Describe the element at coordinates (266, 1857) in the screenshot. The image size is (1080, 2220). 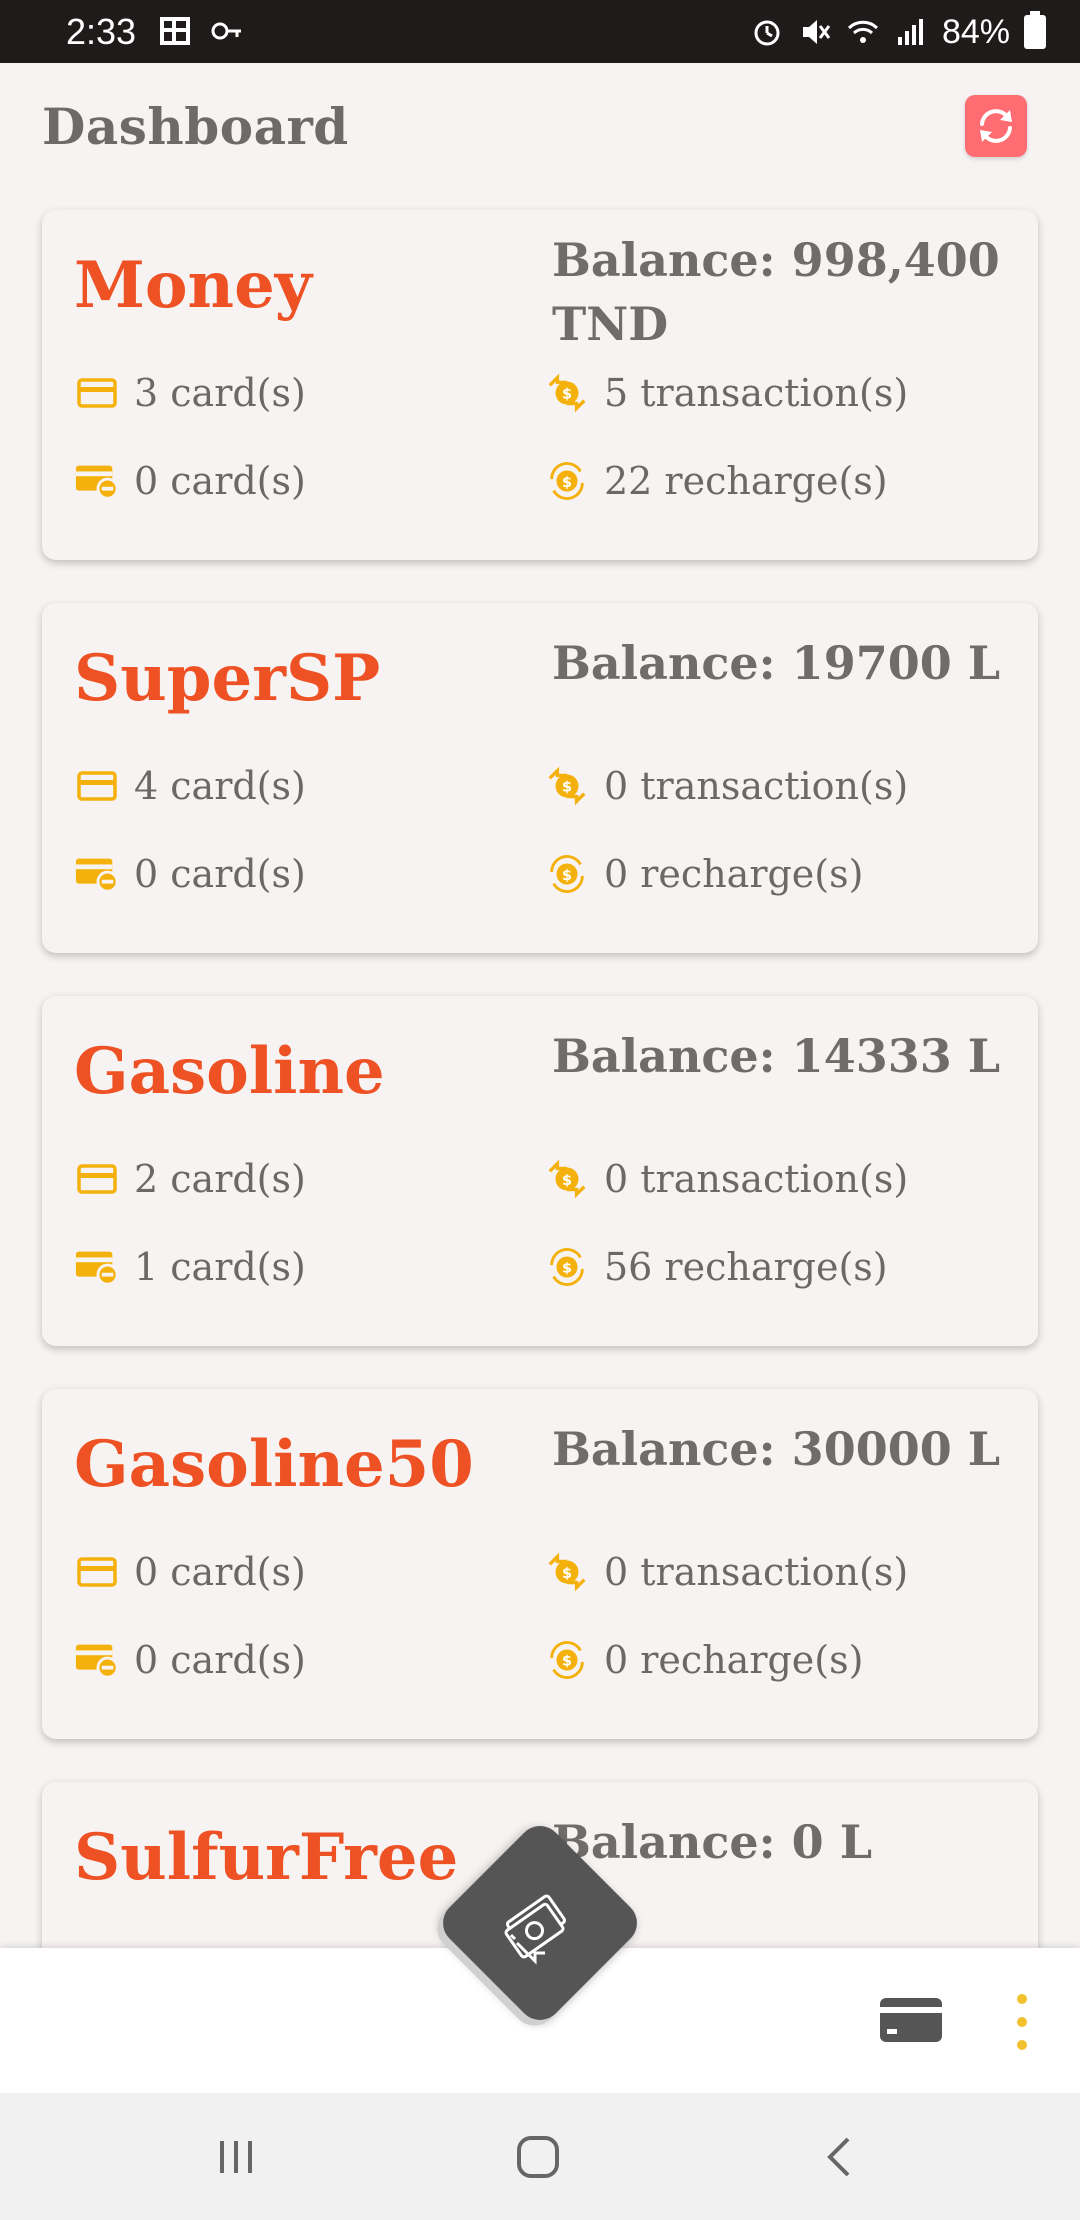
I see `product-name: SulfurFree` at that location.